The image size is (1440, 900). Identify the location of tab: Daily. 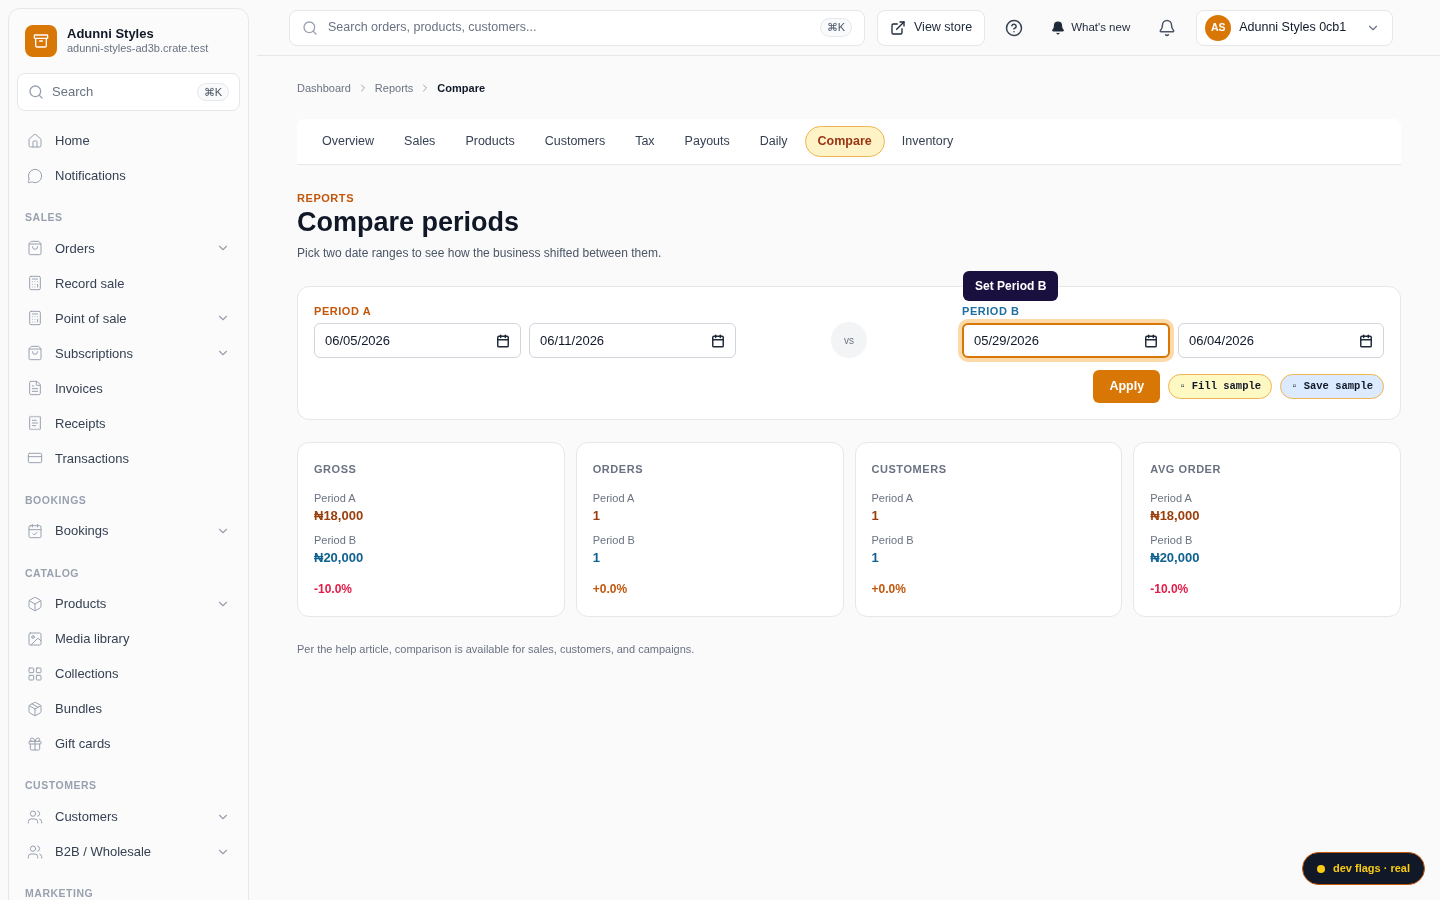
(773, 141).